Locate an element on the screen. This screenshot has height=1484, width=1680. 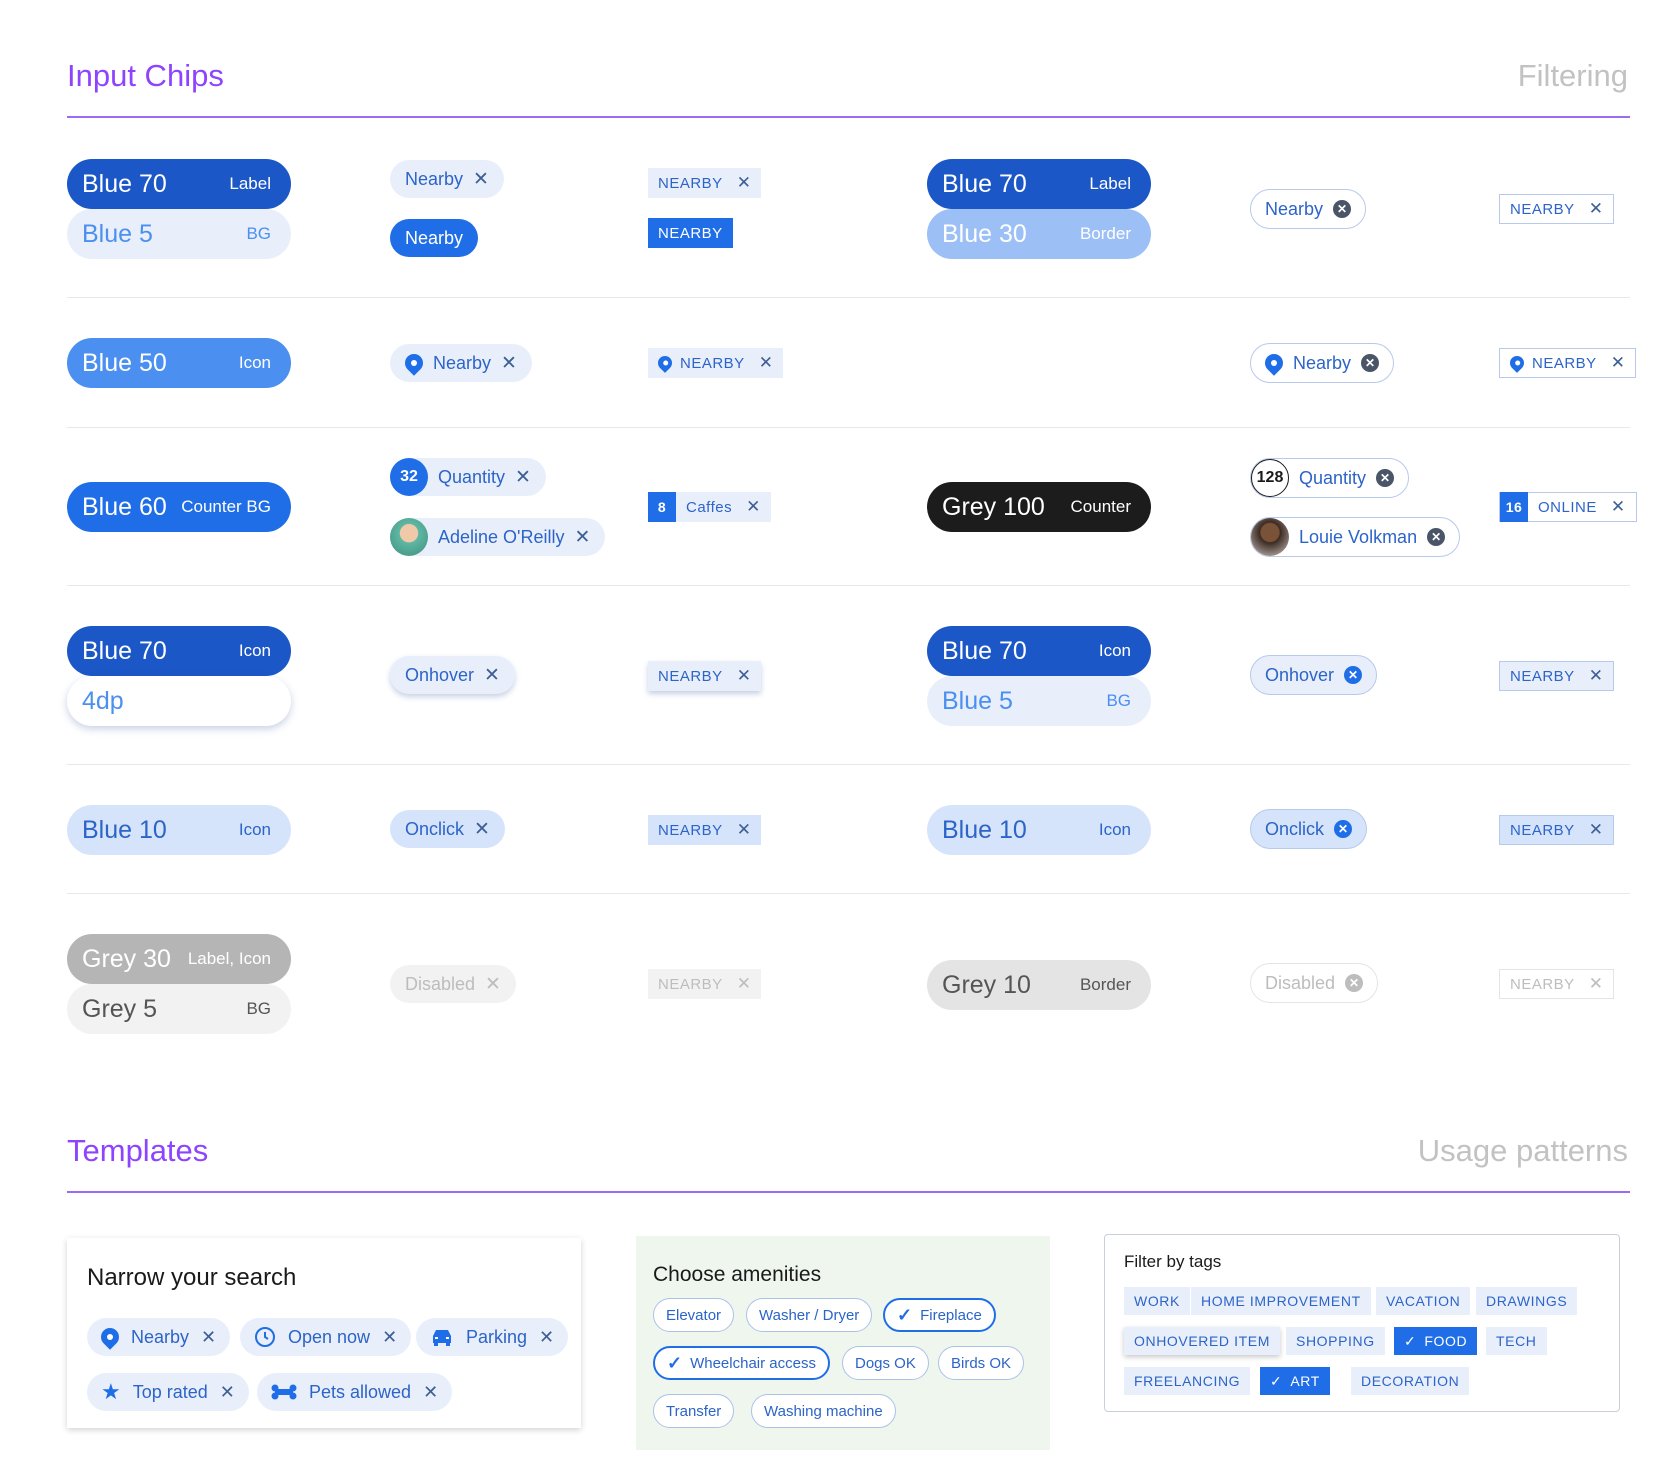
tag-nearby-with-icon: NEARBY ✕ is located at coordinates (716, 363).